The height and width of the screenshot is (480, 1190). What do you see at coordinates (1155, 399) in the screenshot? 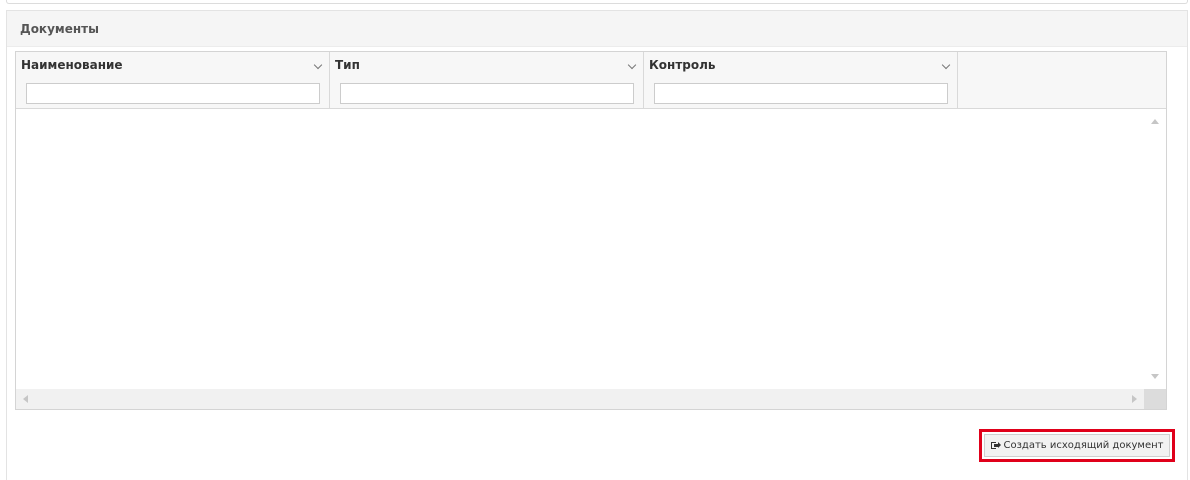
I see `scrollbar-corner` at bounding box center [1155, 399].